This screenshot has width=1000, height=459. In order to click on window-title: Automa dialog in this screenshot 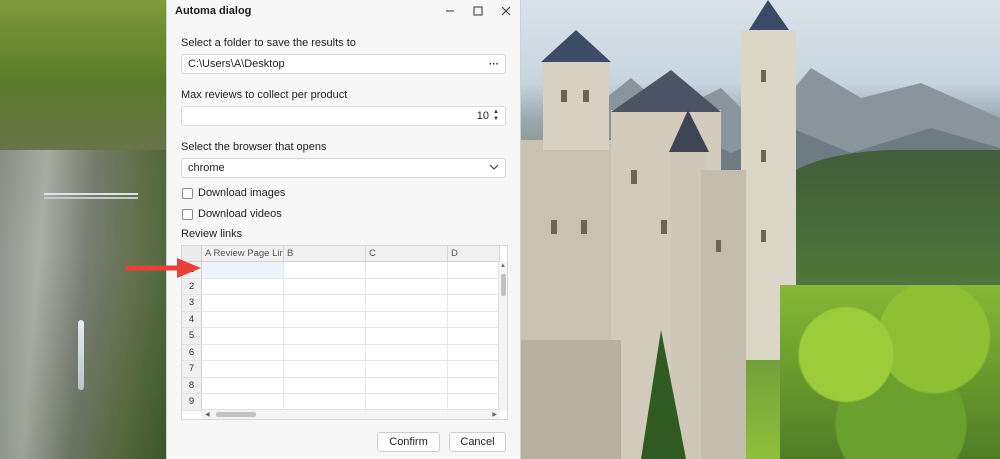, I will do `click(213, 11)`.